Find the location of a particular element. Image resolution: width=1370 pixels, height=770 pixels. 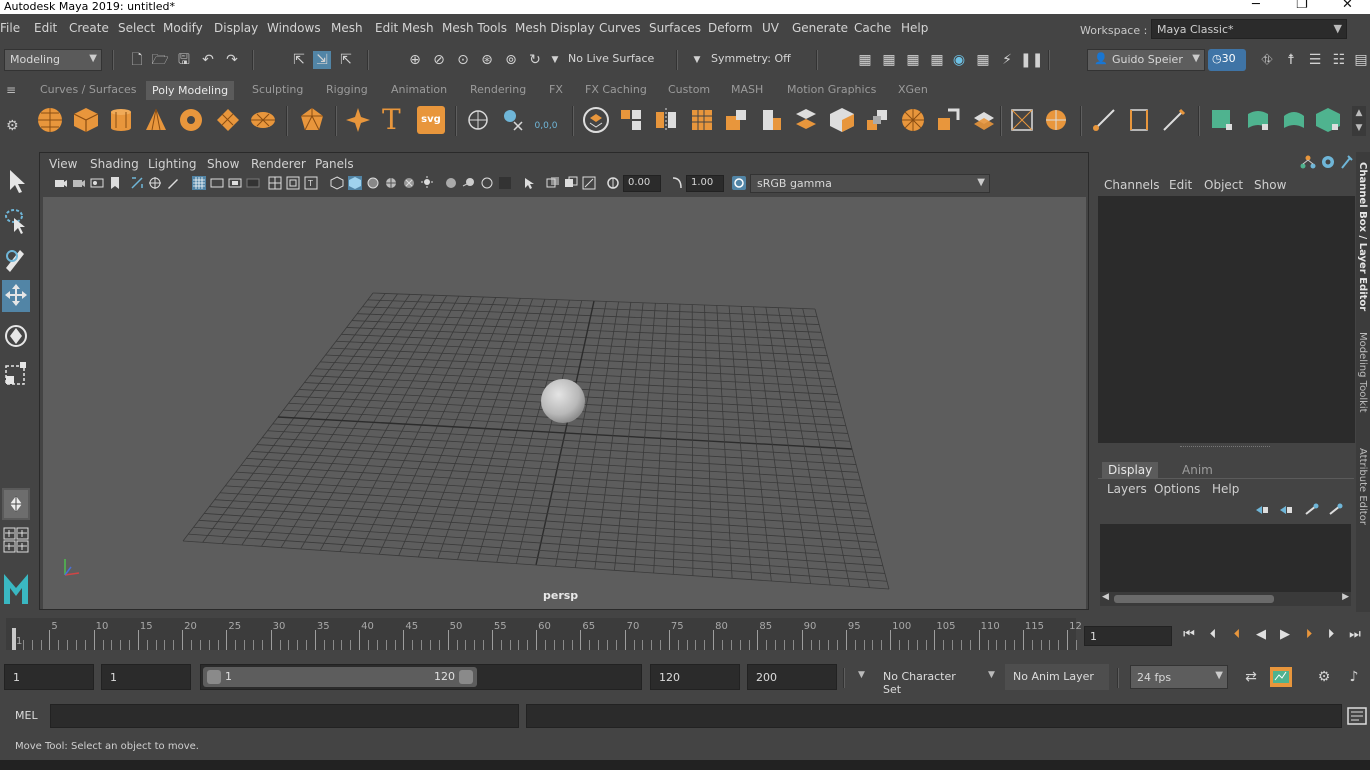

film-gate-toggle-icon is located at coordinates (217, 183).